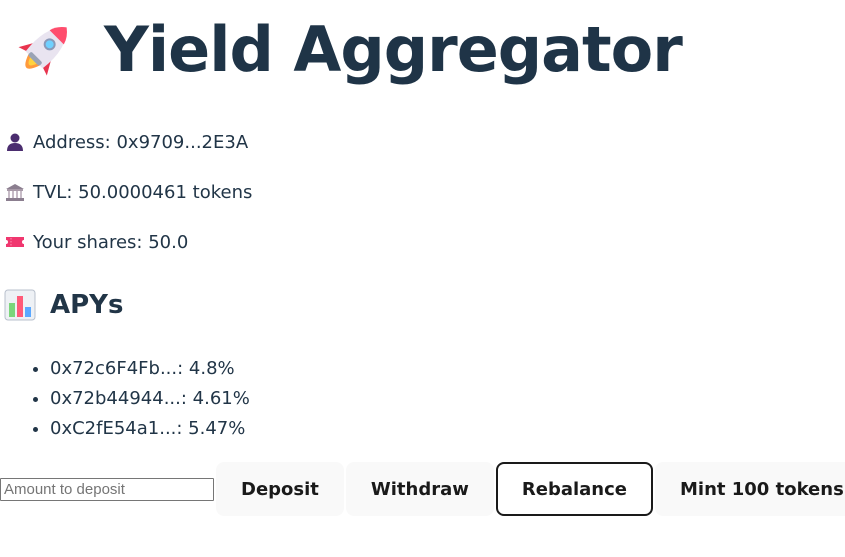 This screenshot has height=557, width=845. Describe the element at coordinates (143, 192) in the screenshot. I see `tvl-text: TVL: 50.0000461 tokens` at that location.